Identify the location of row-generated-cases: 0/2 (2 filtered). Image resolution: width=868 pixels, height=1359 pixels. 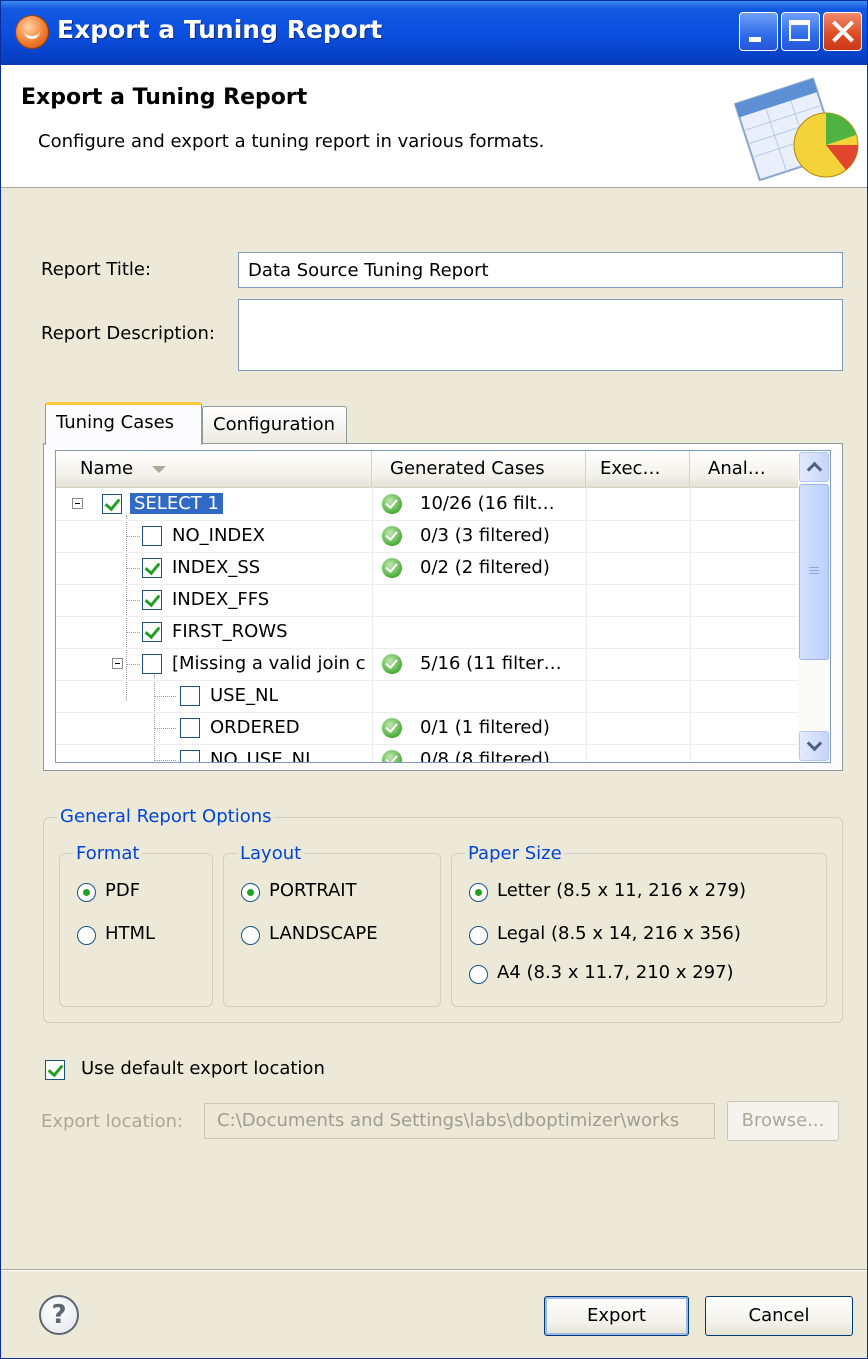
(485, 567).